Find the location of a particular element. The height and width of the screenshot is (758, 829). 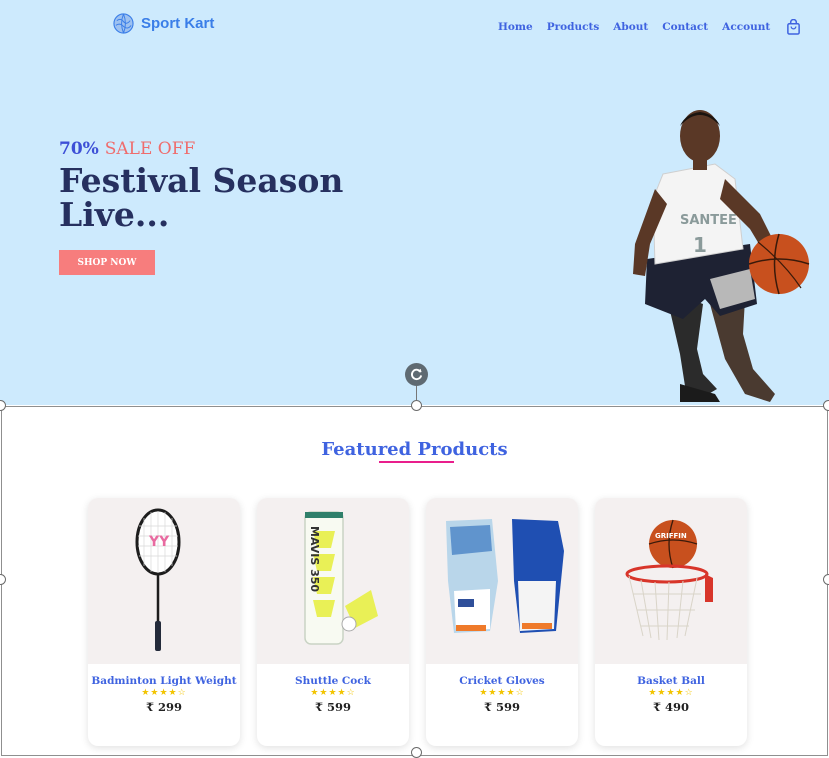

product-name: Cricket Gloves is located at coordinates (502, 681).